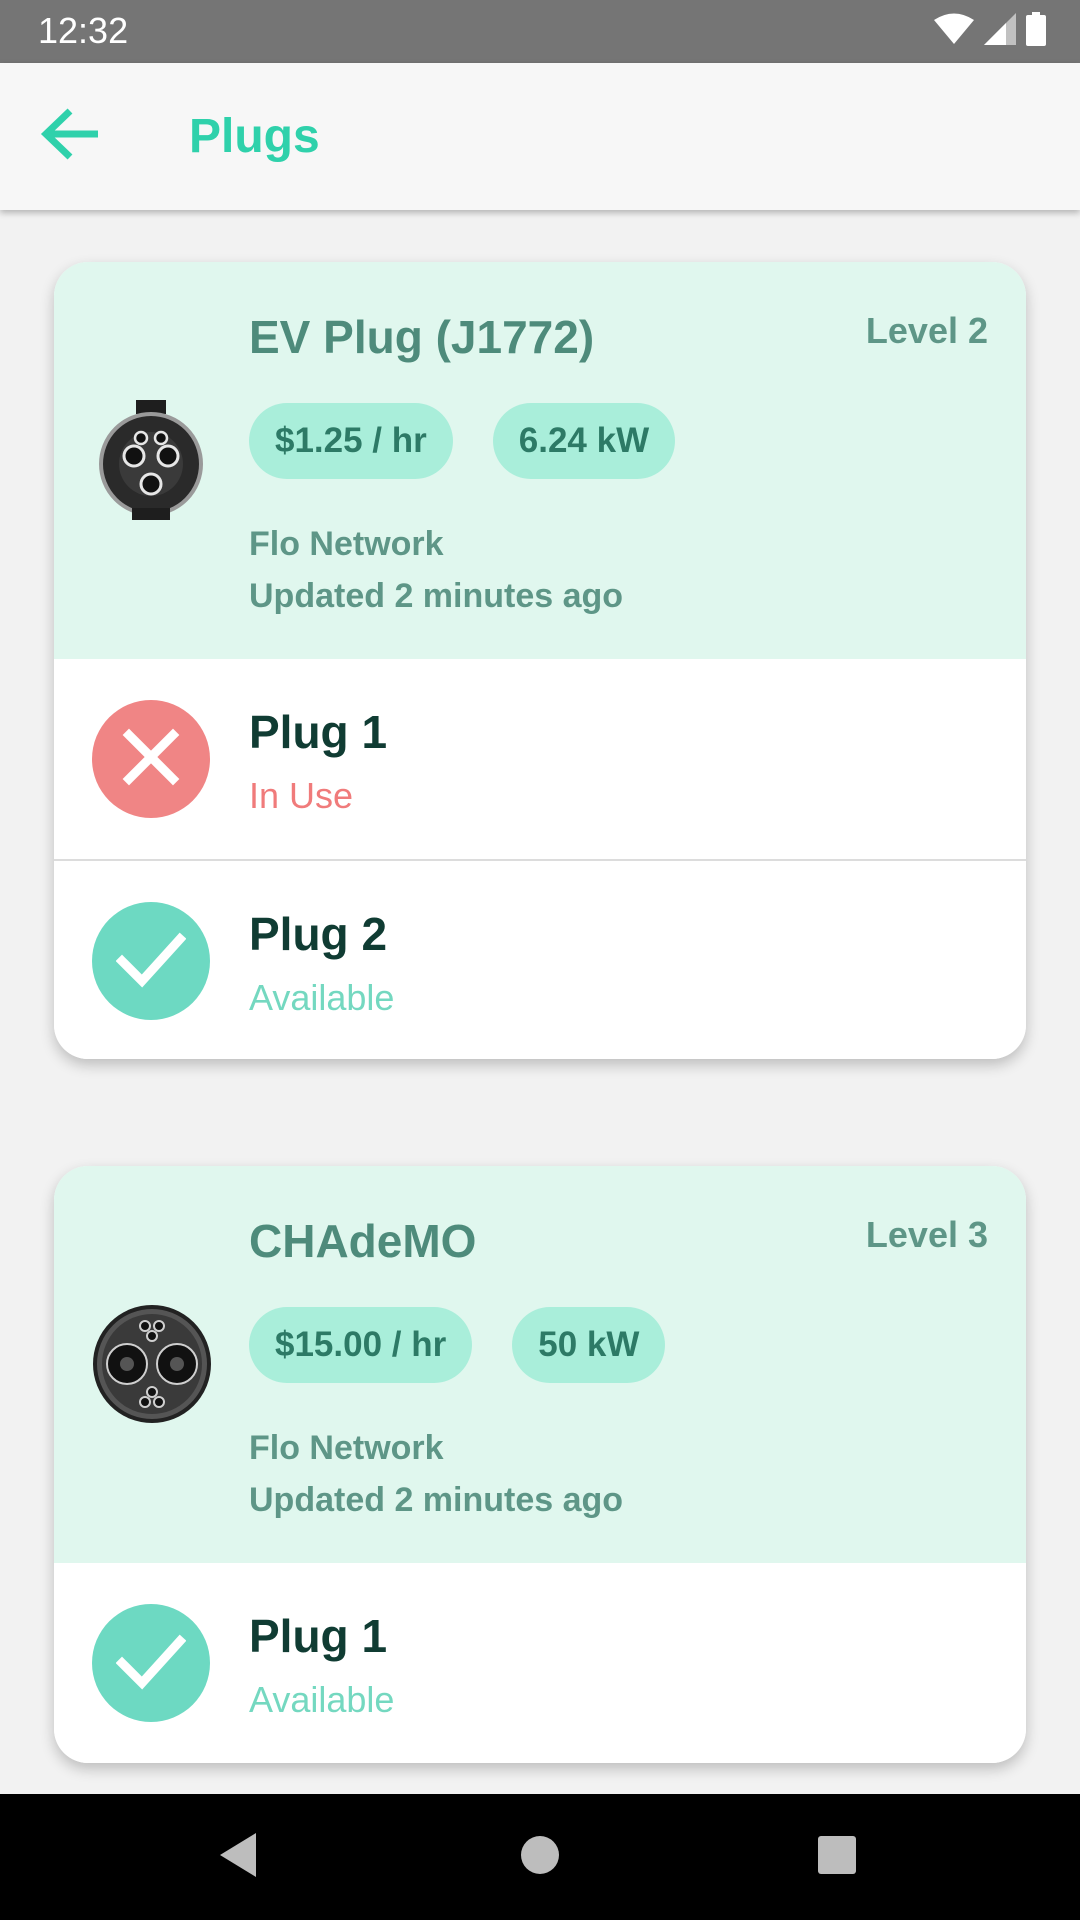 The height and width of the screenshot is (1920, 1080). What do you see at coordinates (926, 330) in the screenshot?
I see `station-level: Level 2` at bounding box center [926, 330].